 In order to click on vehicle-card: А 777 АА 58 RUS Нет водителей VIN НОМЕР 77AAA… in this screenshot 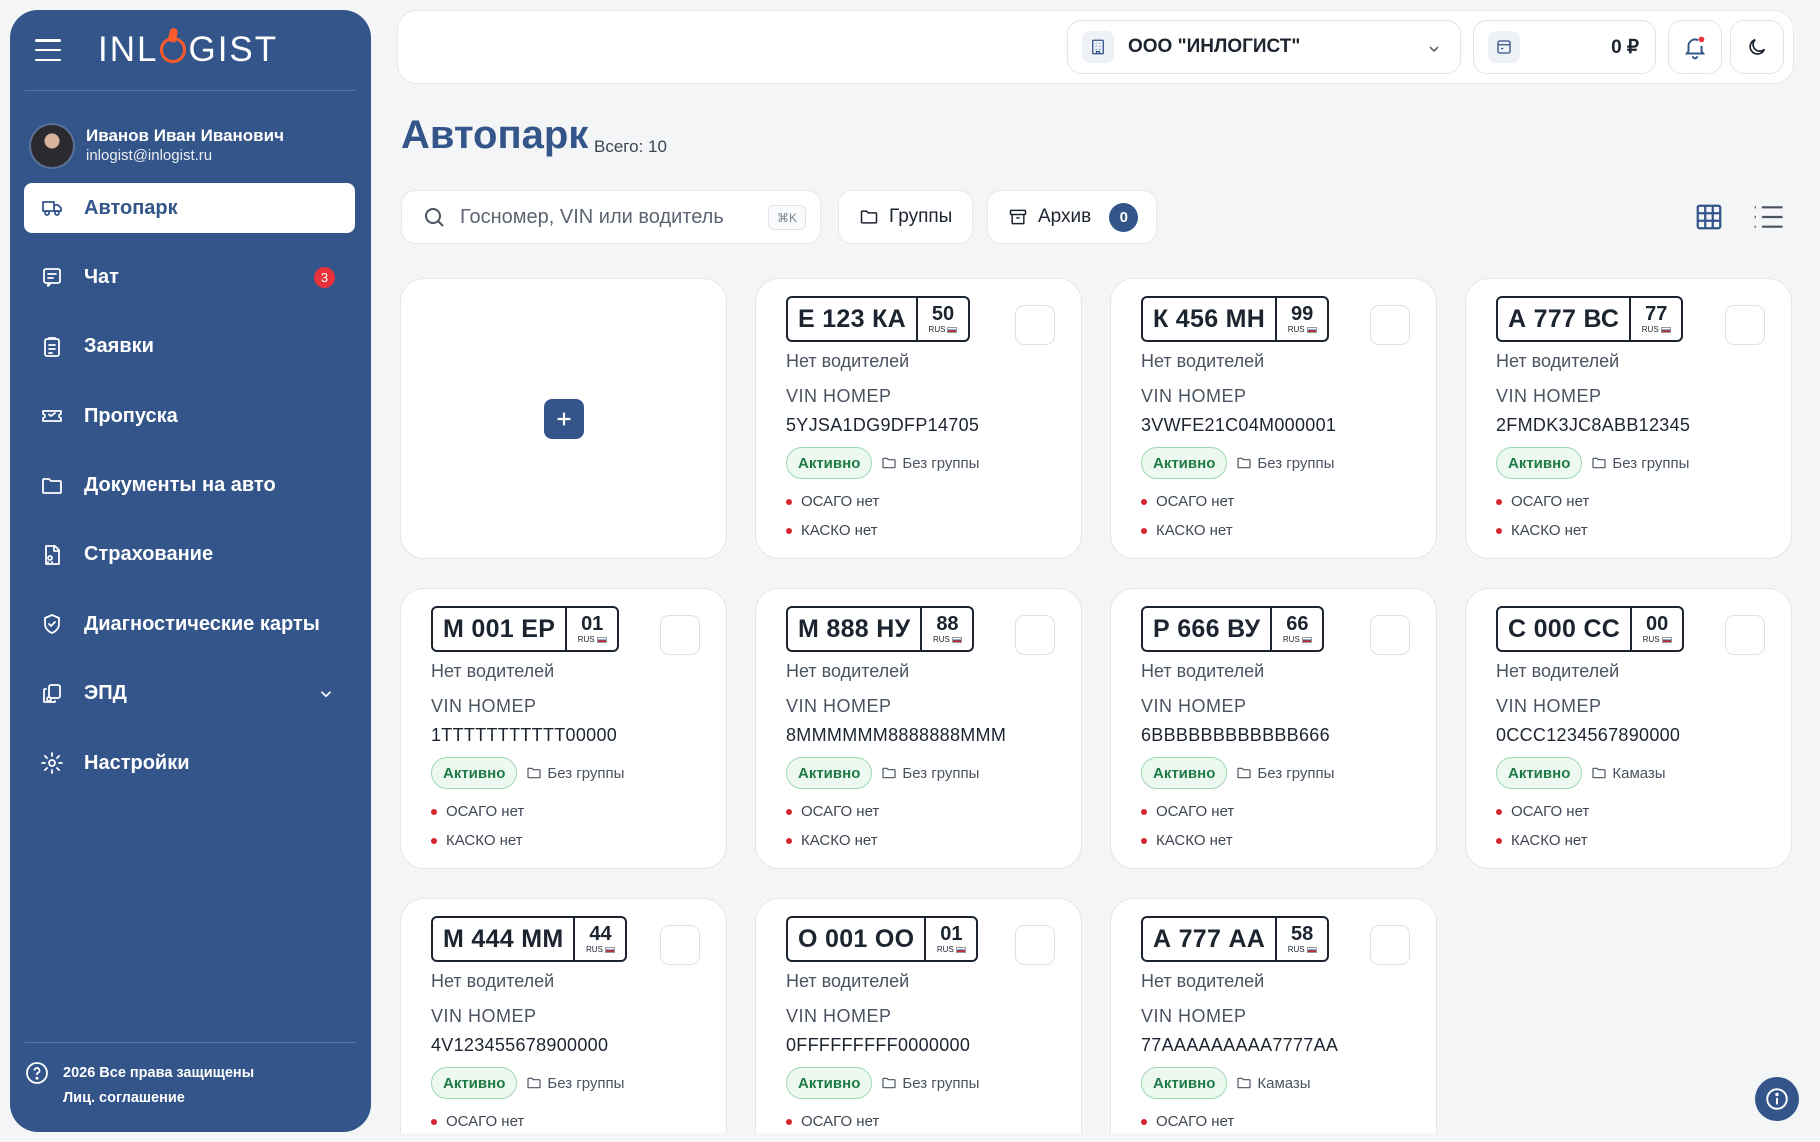, I will do `click(1273, 1015)`.